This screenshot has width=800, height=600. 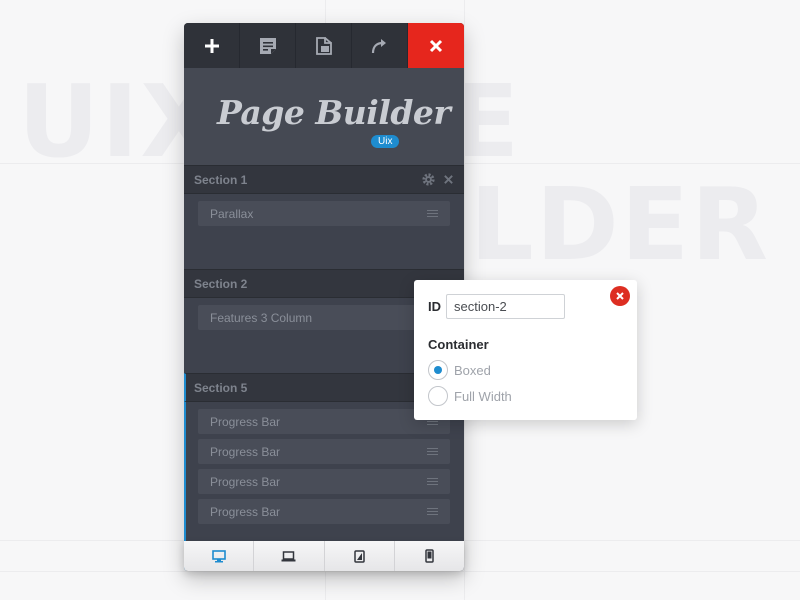 I want to click on device-tablet-button, so click(x=360, y=556).